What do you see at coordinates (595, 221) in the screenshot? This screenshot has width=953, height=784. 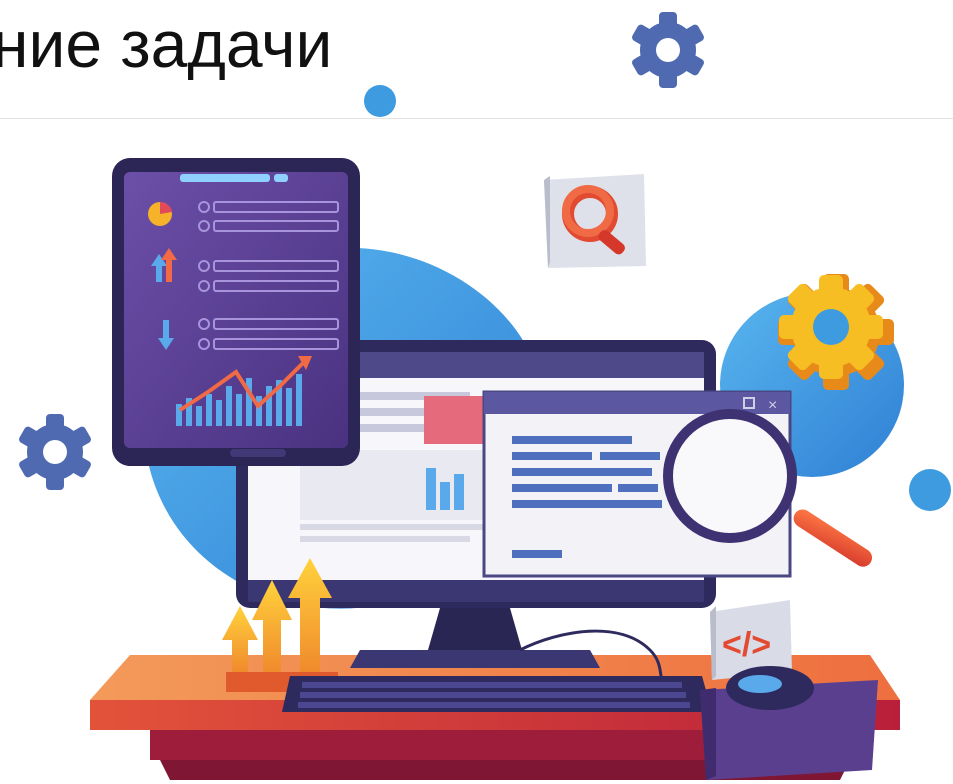 I see `search-icon` at bounding box center [595, 221].